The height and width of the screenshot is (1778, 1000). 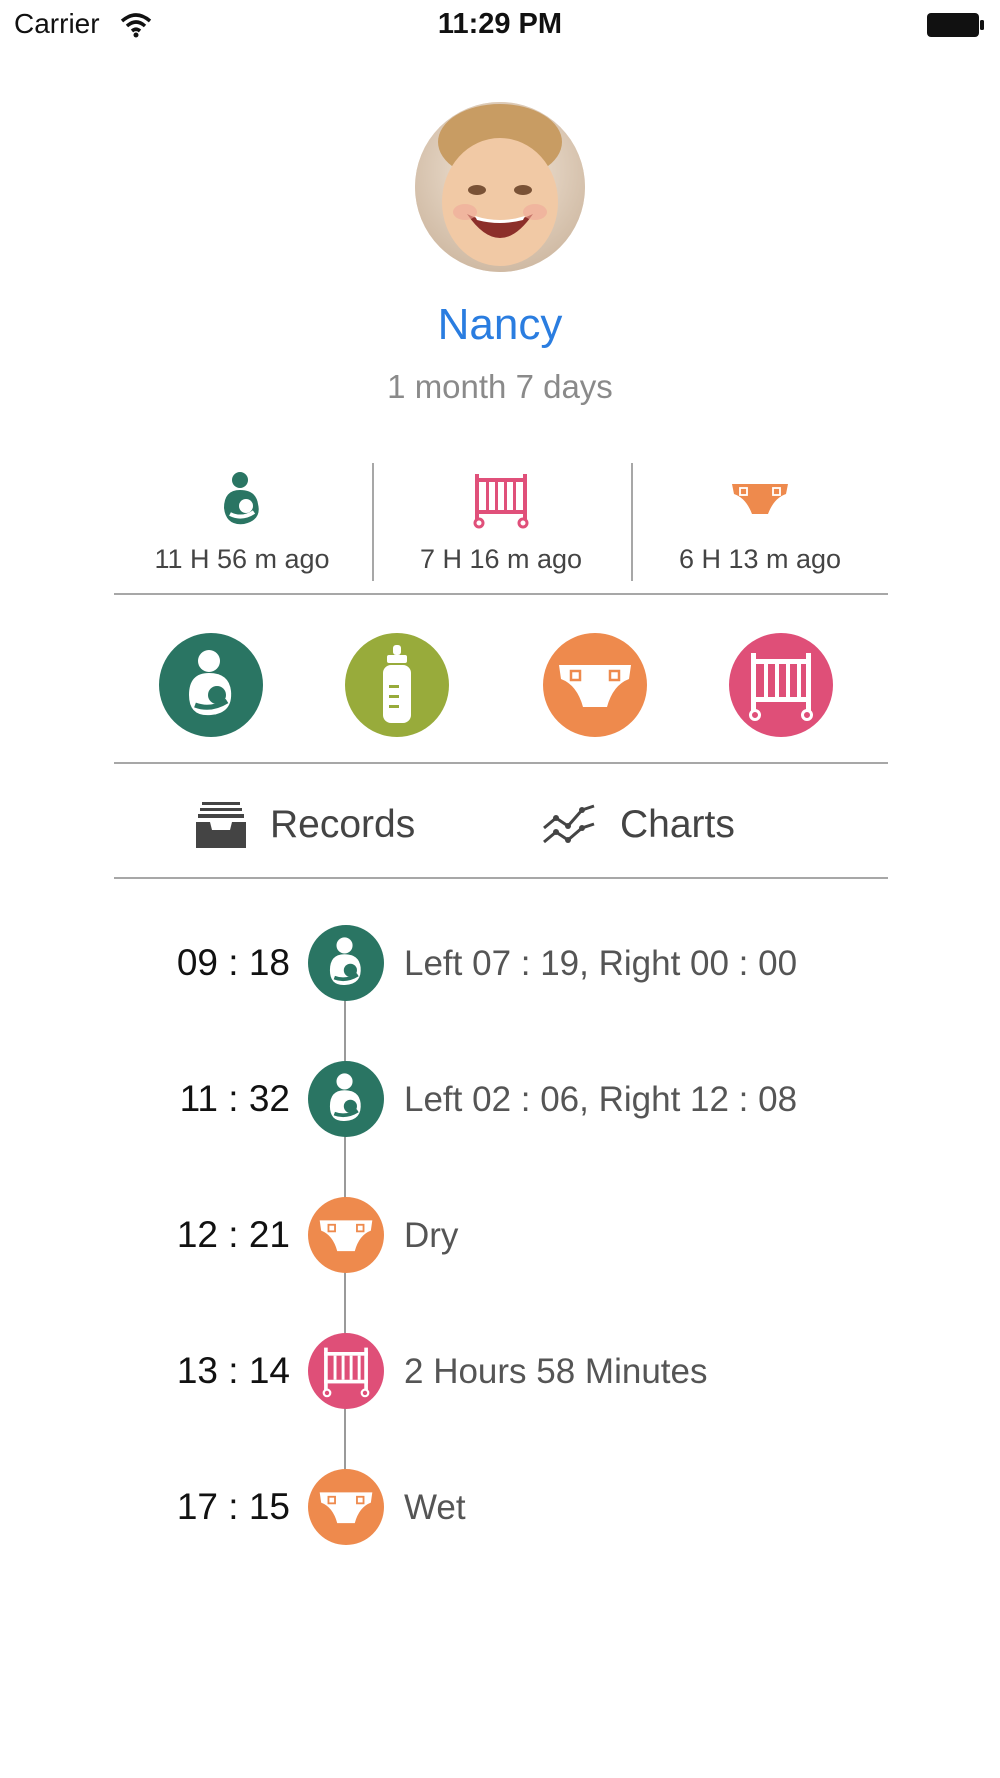 What do you see at coordinates (677, 824) in the screenshot?
I see `tab-charts-label: Charts` at bounding box center [677, 824].